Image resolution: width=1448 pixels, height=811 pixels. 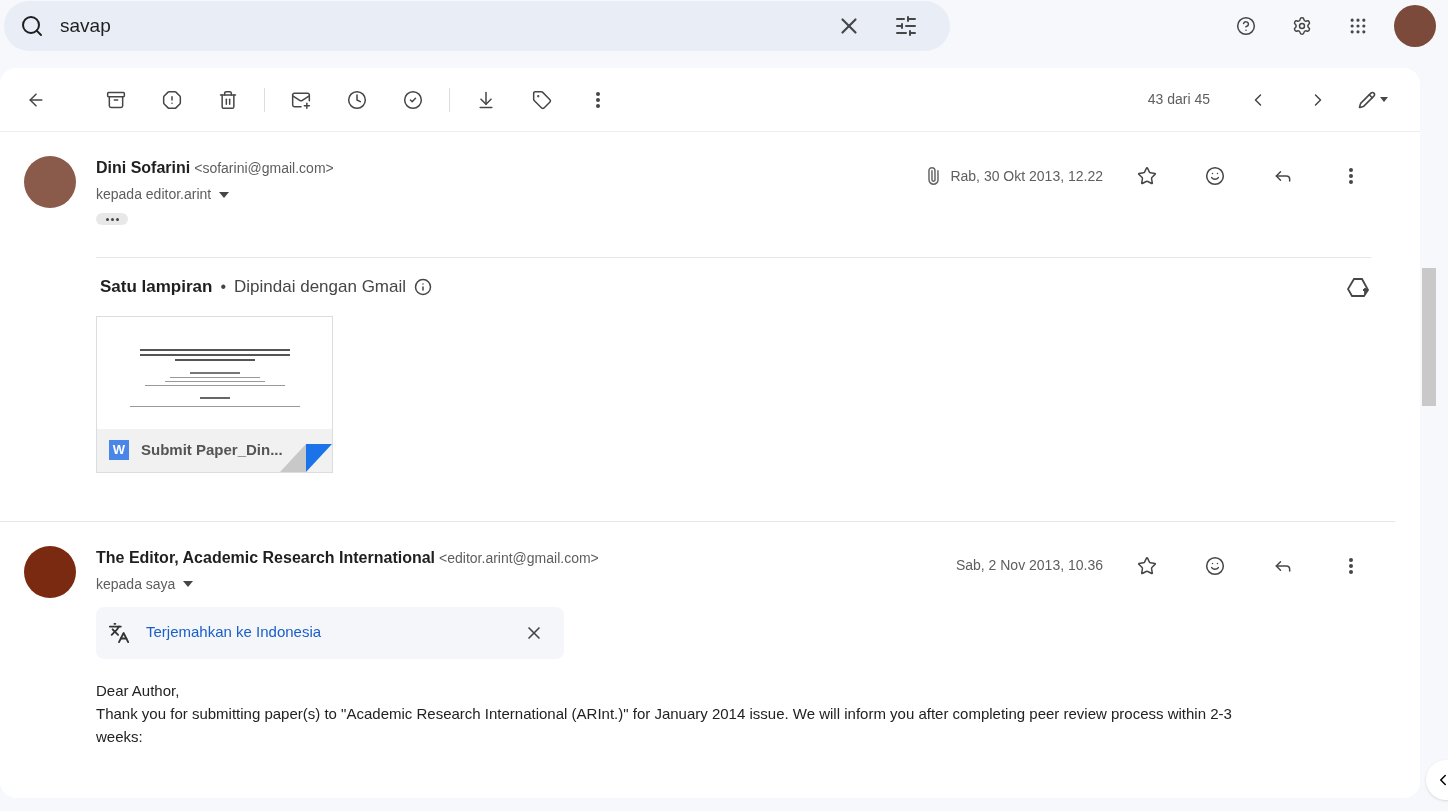 What do you see at coordinates (357, 99) in the screenshot?
I see `snooze-icon` at bounding box center [357, 99].